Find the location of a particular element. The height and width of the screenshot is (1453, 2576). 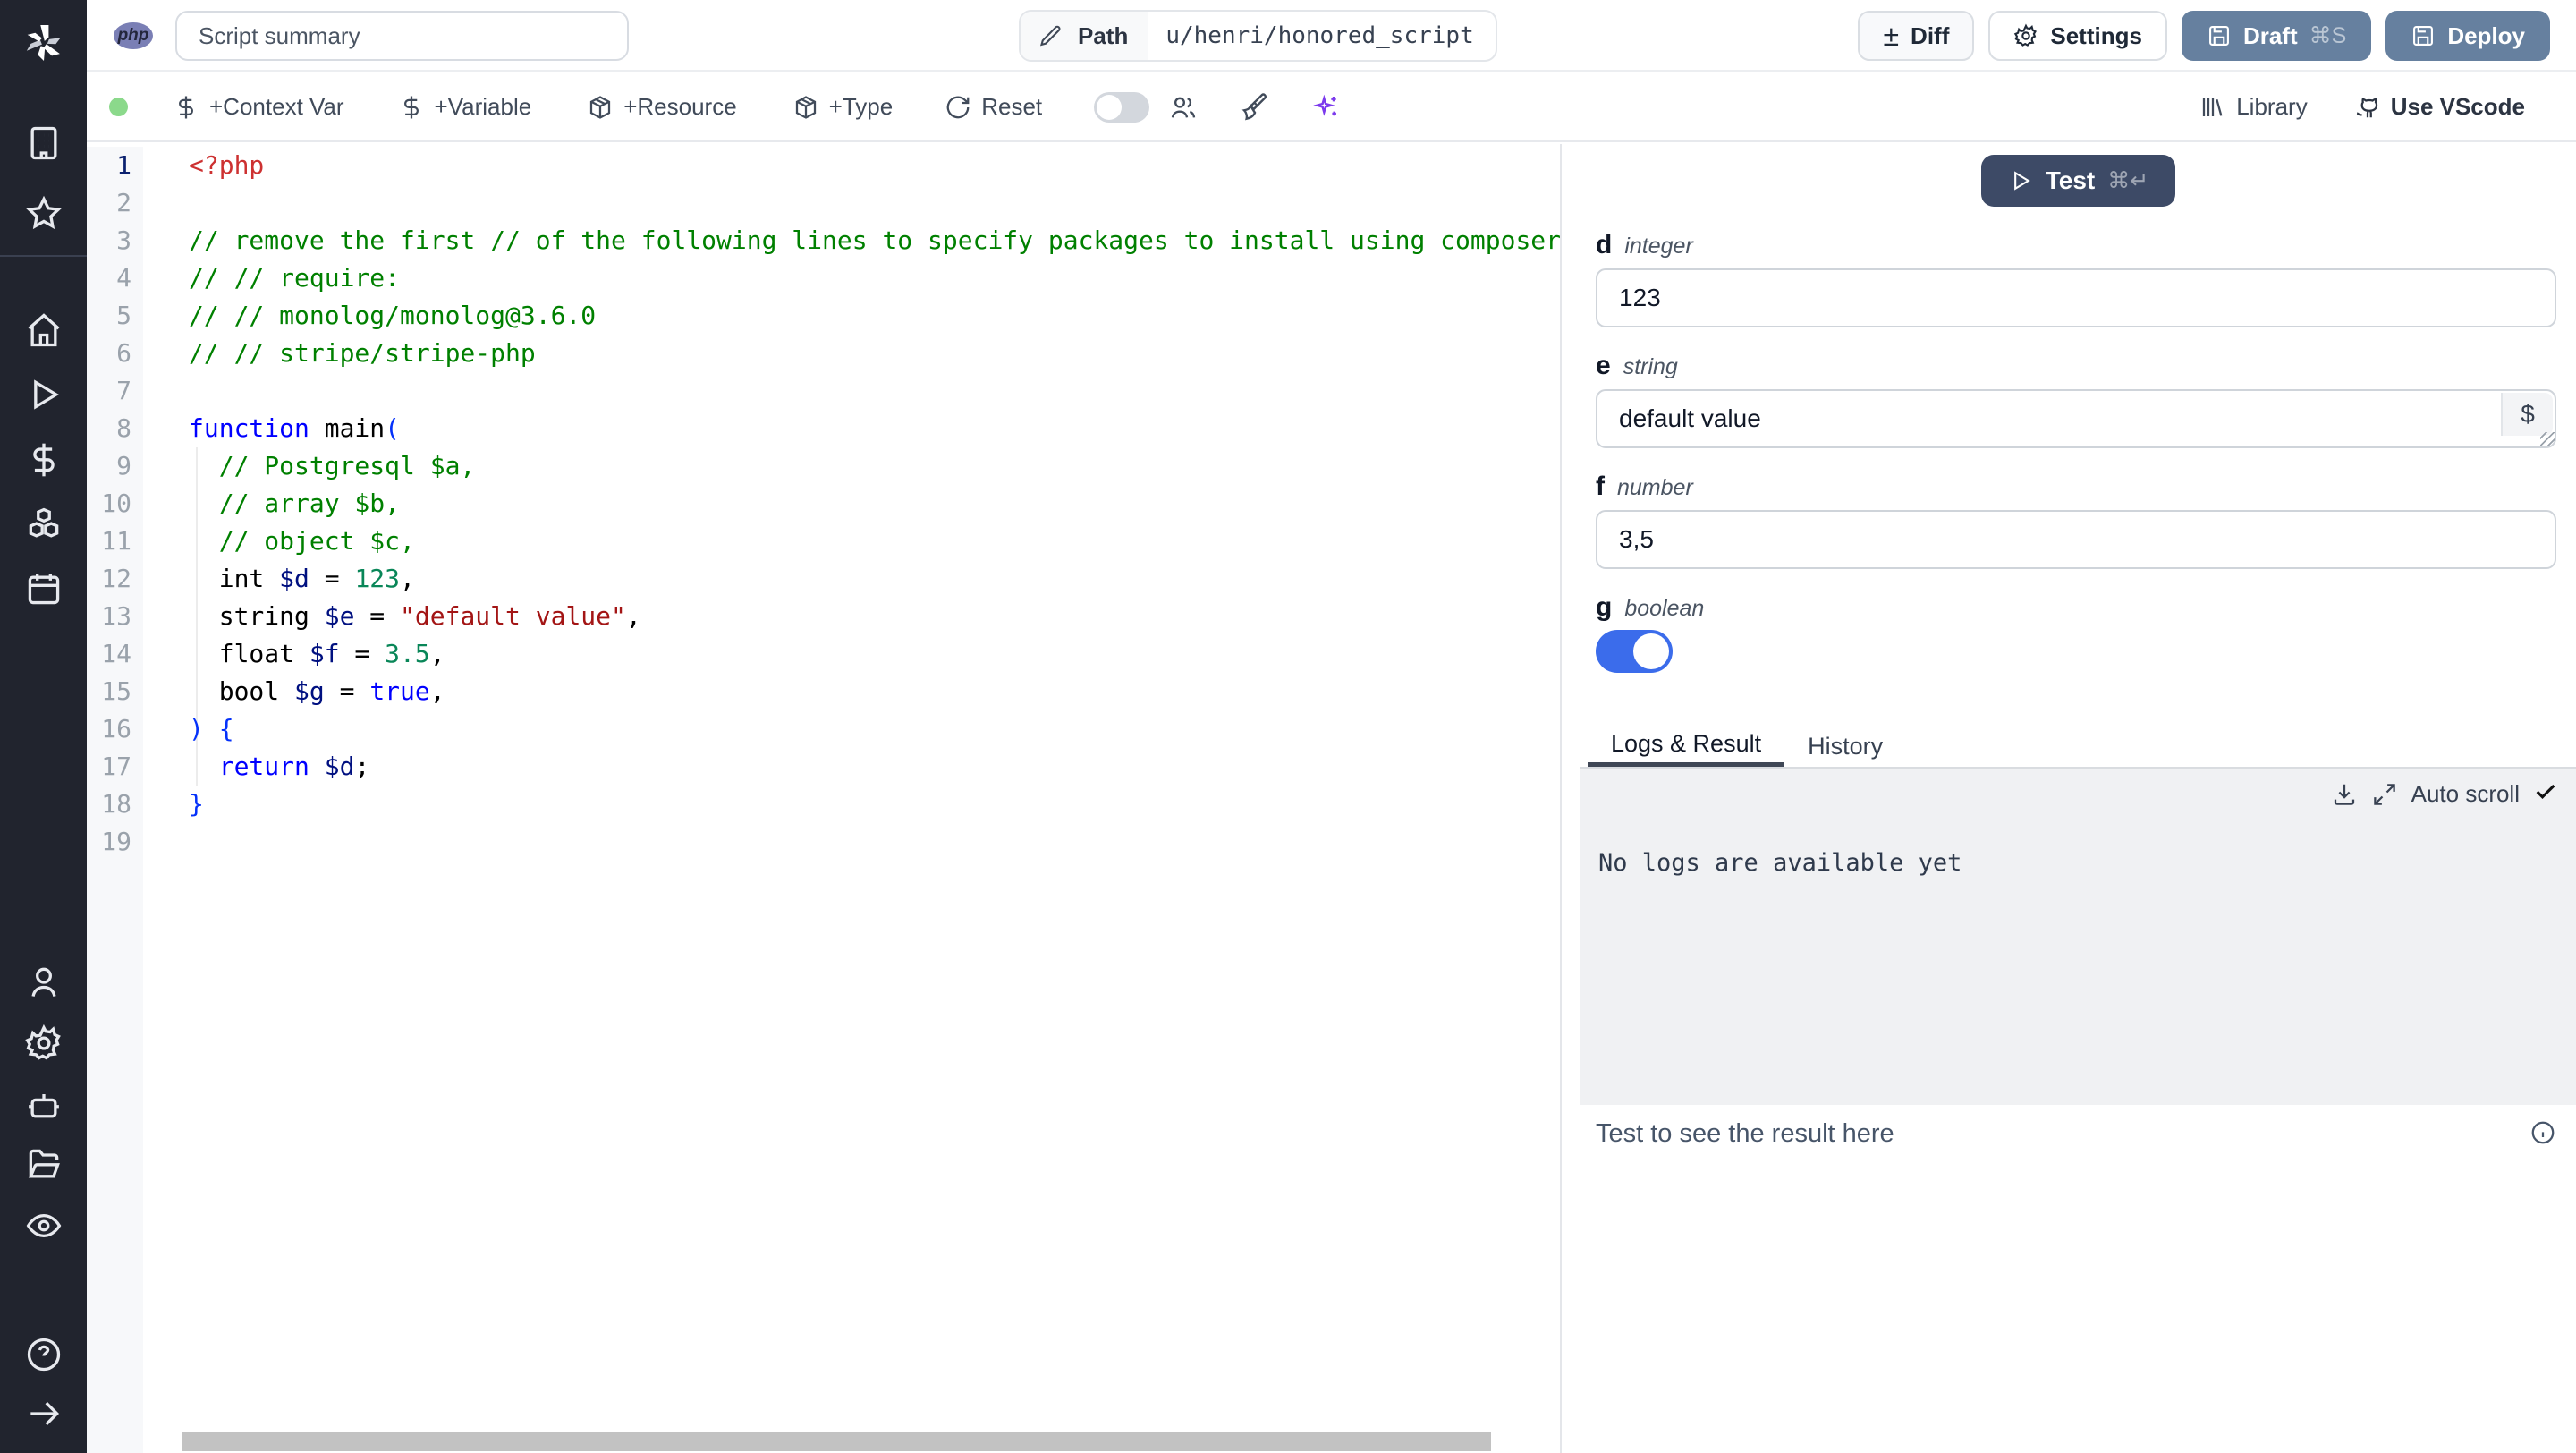

paintbrush-icon is located at coordinates (1254, 106).